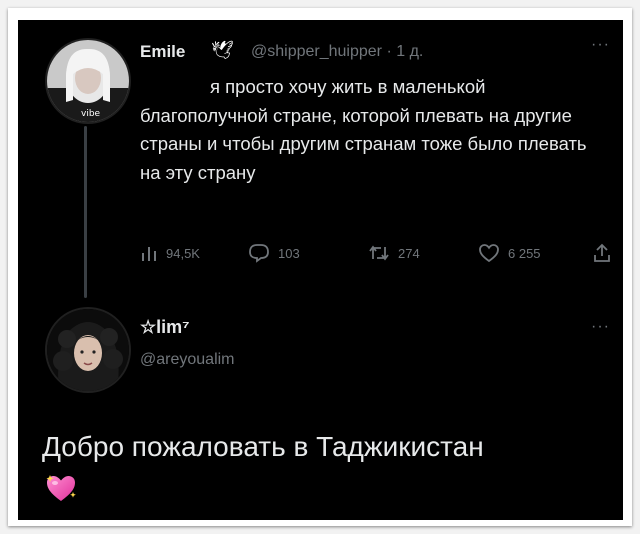  What do you see at coordinates (263, 446) in the screenshot?
I see `reply-text: Добро пожаловать в Таджикистан` at bounding box center [263, 446].